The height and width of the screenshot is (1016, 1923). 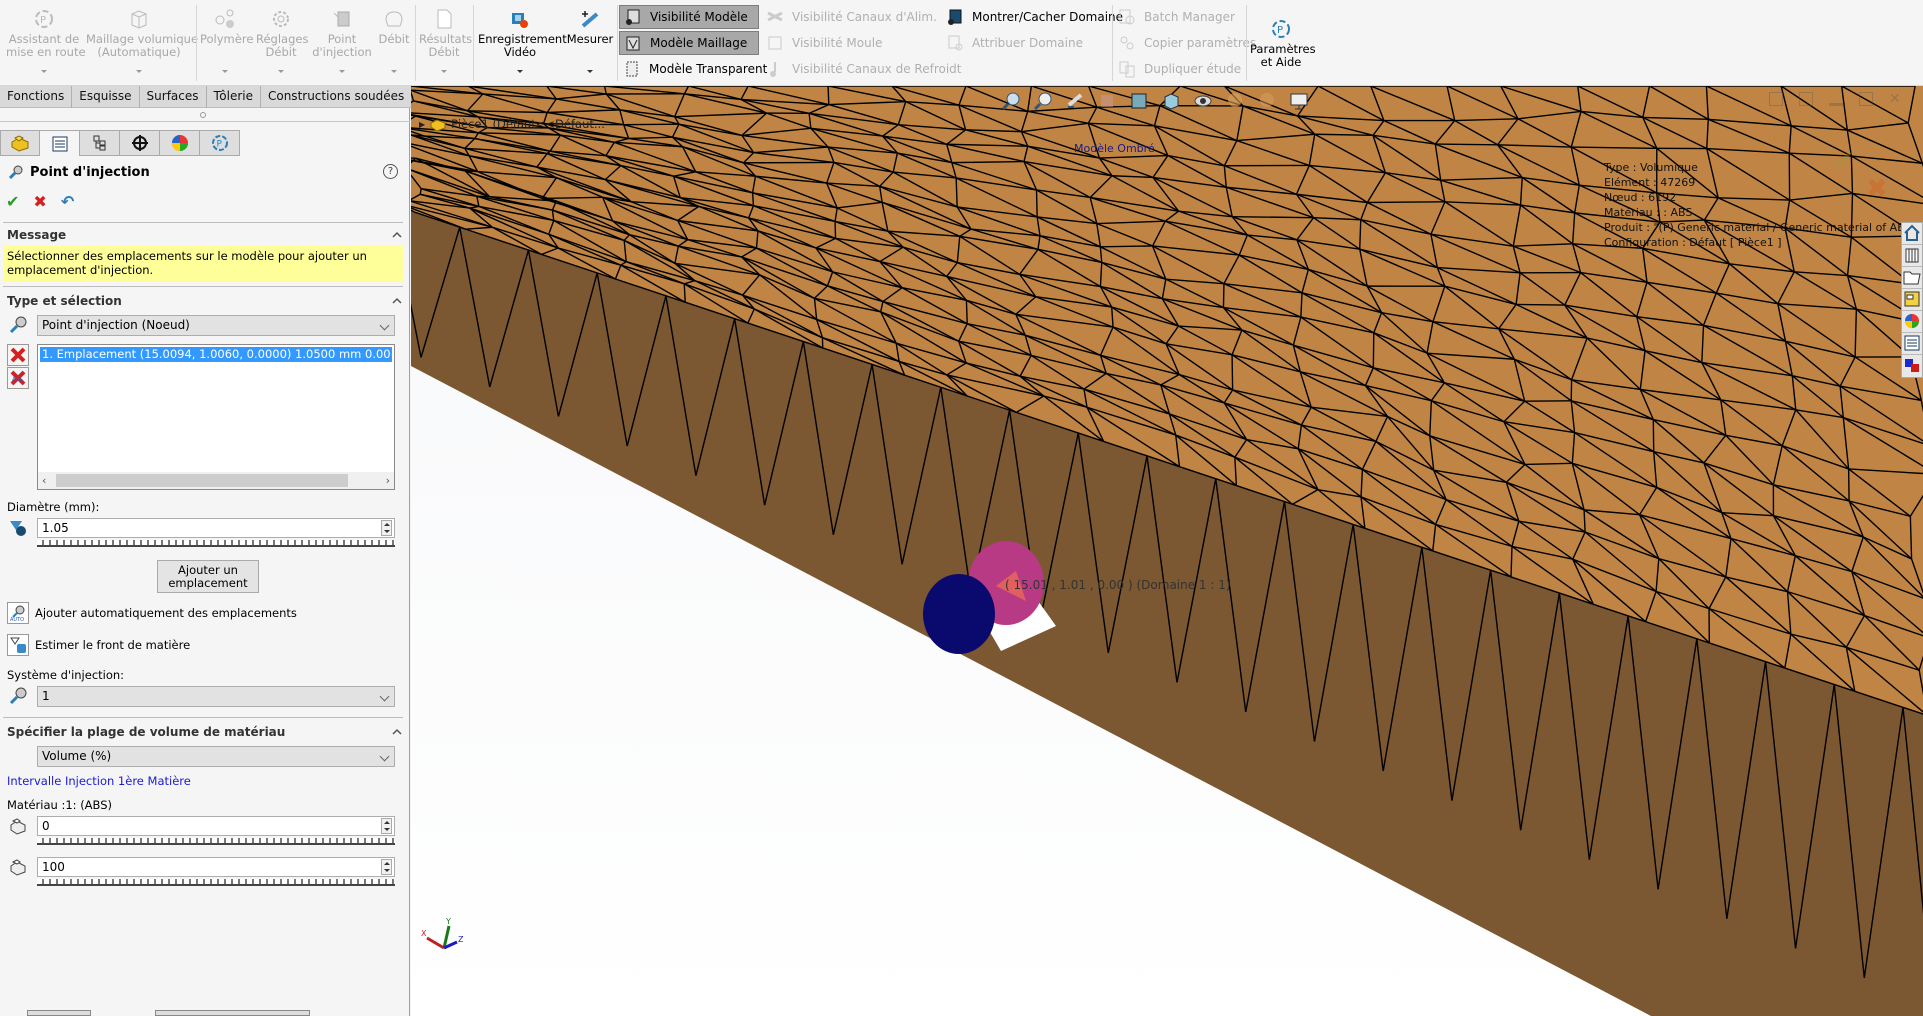 What do you see at coordinates (1043, 101) in the screenshot?
I see `zoom-to-area-icon` at bounding box center [1043, 101].